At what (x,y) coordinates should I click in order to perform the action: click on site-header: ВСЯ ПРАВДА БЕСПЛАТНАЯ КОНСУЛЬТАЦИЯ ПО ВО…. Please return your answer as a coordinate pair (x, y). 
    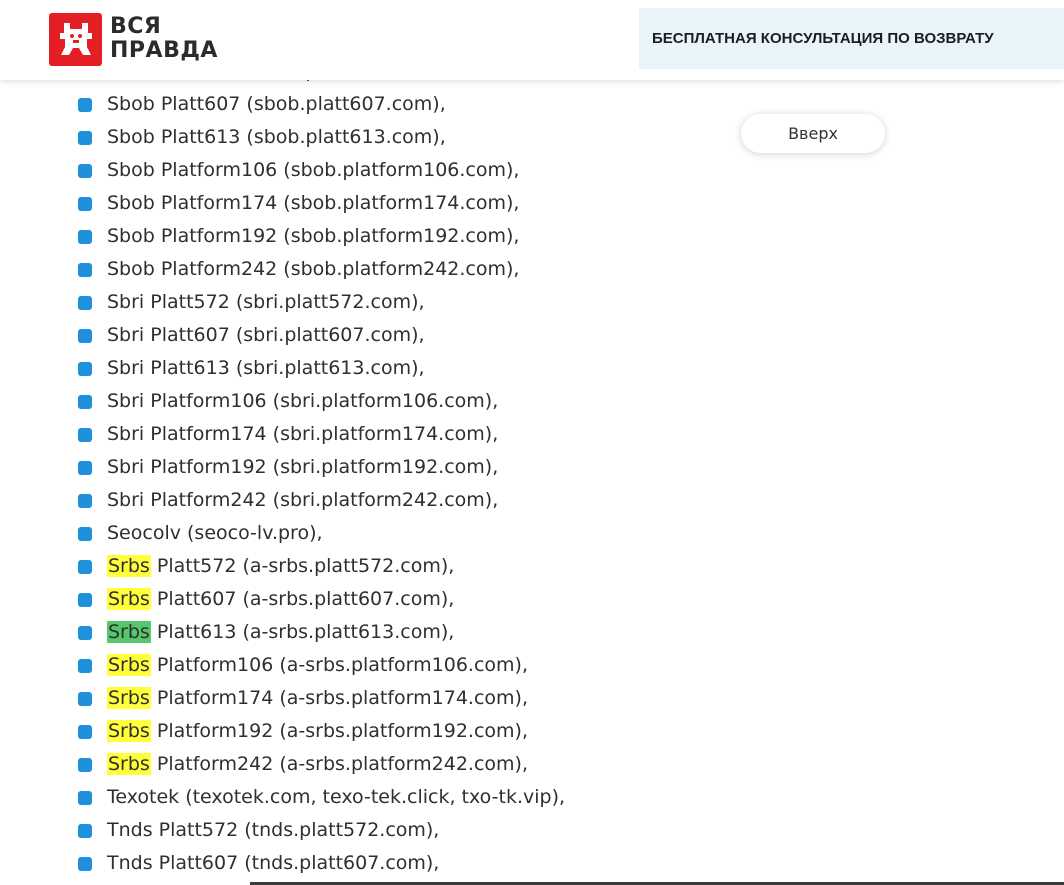
    Looking at the image, I should click on (532, 40).